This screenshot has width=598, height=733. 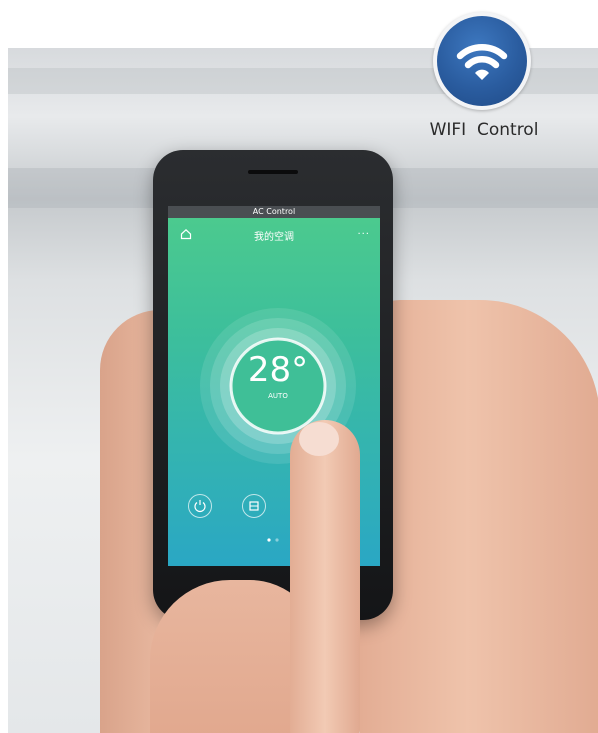 What do you see at coordinates (274, 212) in the screenshot?
I see `status-bar: AC Control` at bounding box center [274, 212].